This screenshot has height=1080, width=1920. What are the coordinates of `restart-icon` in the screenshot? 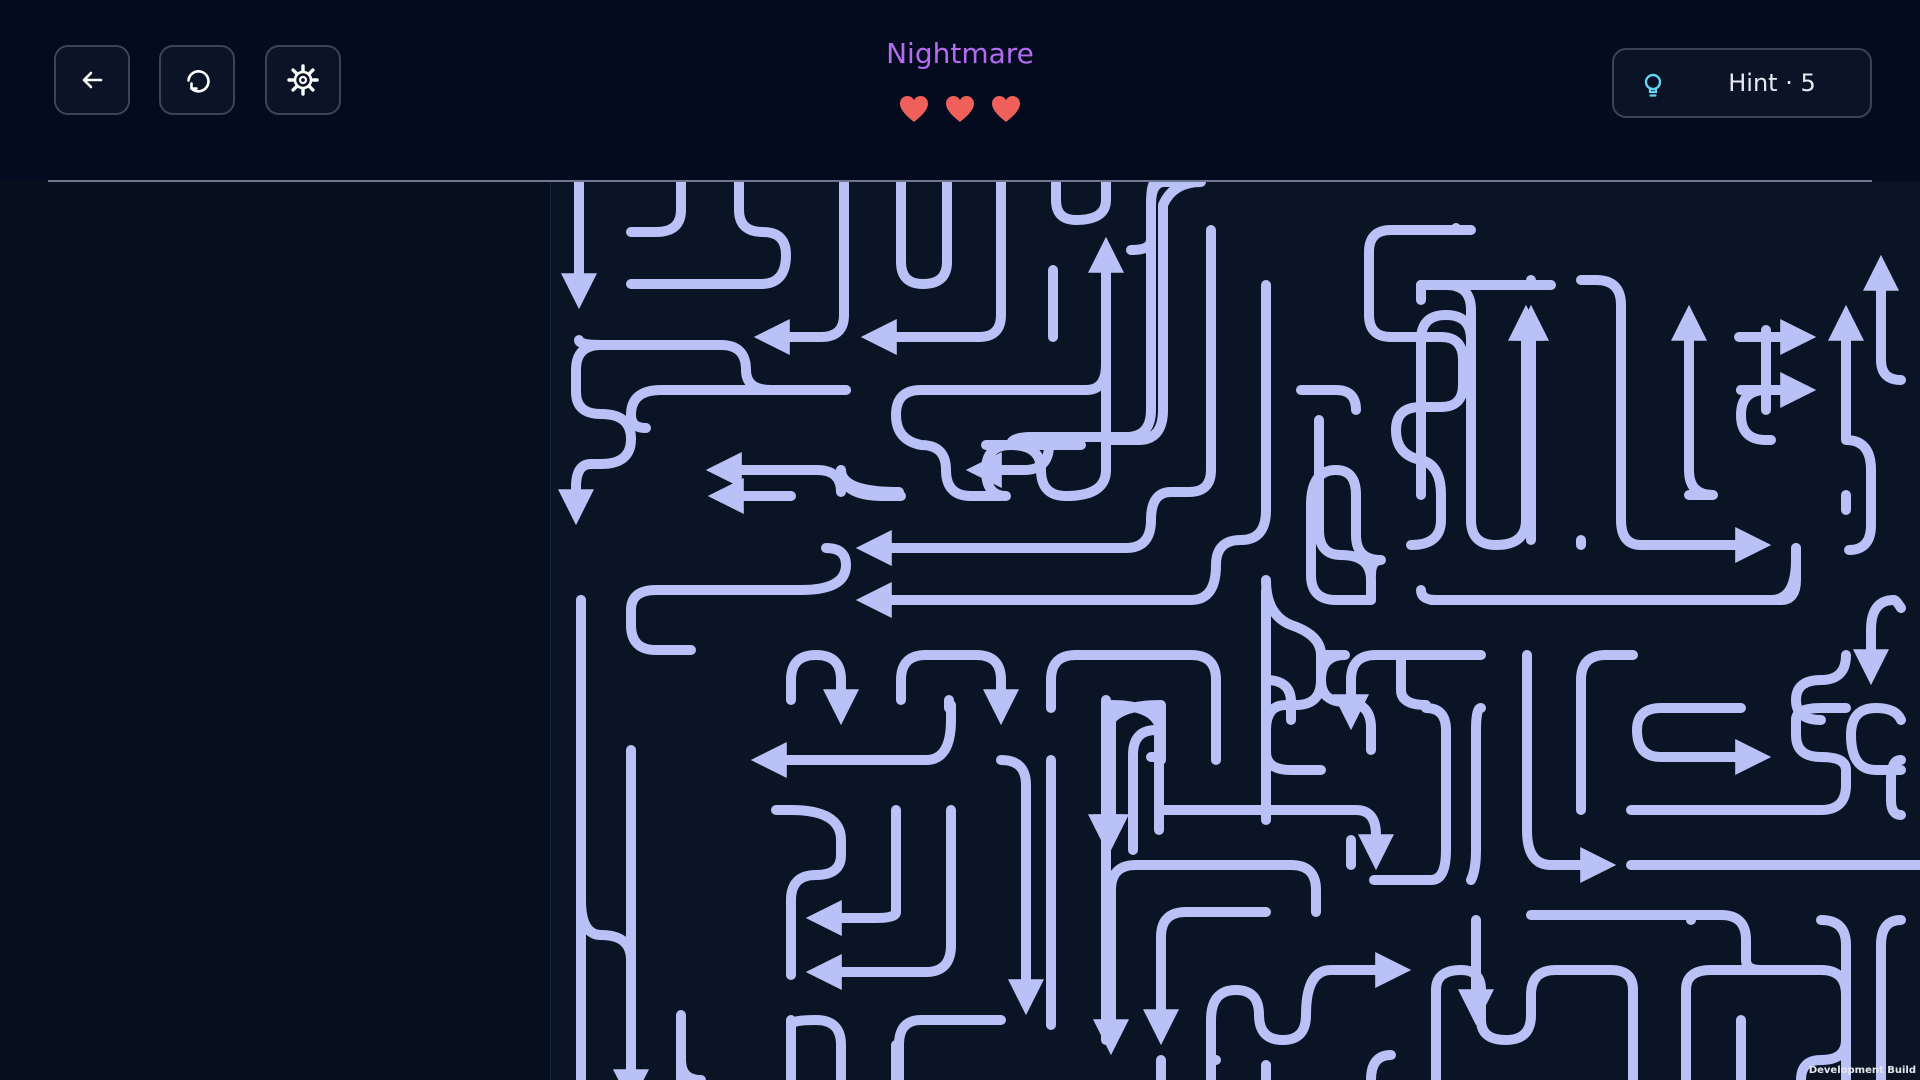 It's located at (198, 81).